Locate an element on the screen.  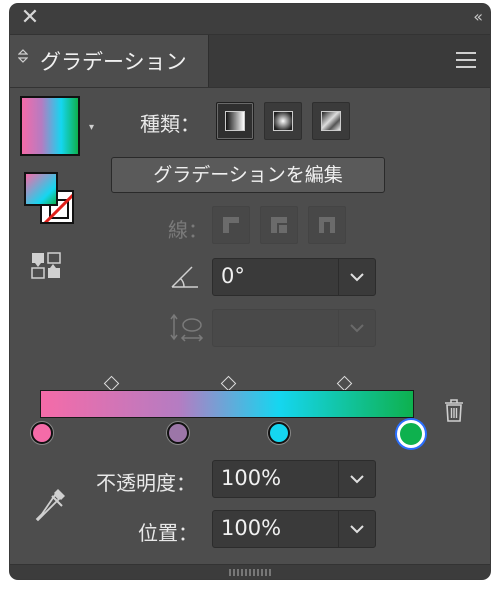
opacity-value: 100% is located at coordinates (251, 478).